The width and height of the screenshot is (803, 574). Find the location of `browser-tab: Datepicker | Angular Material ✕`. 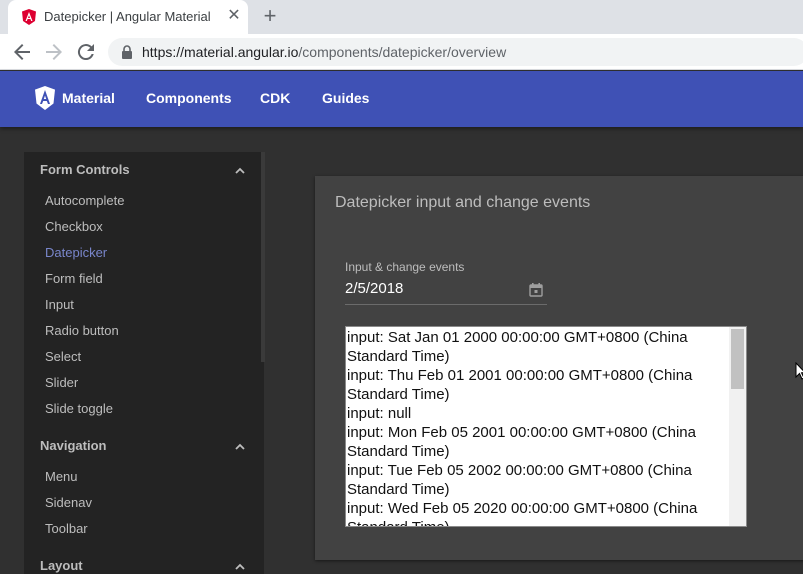

browser-tab: Datepicker | Angular Material ✕ is located at coordinates (128, 17).